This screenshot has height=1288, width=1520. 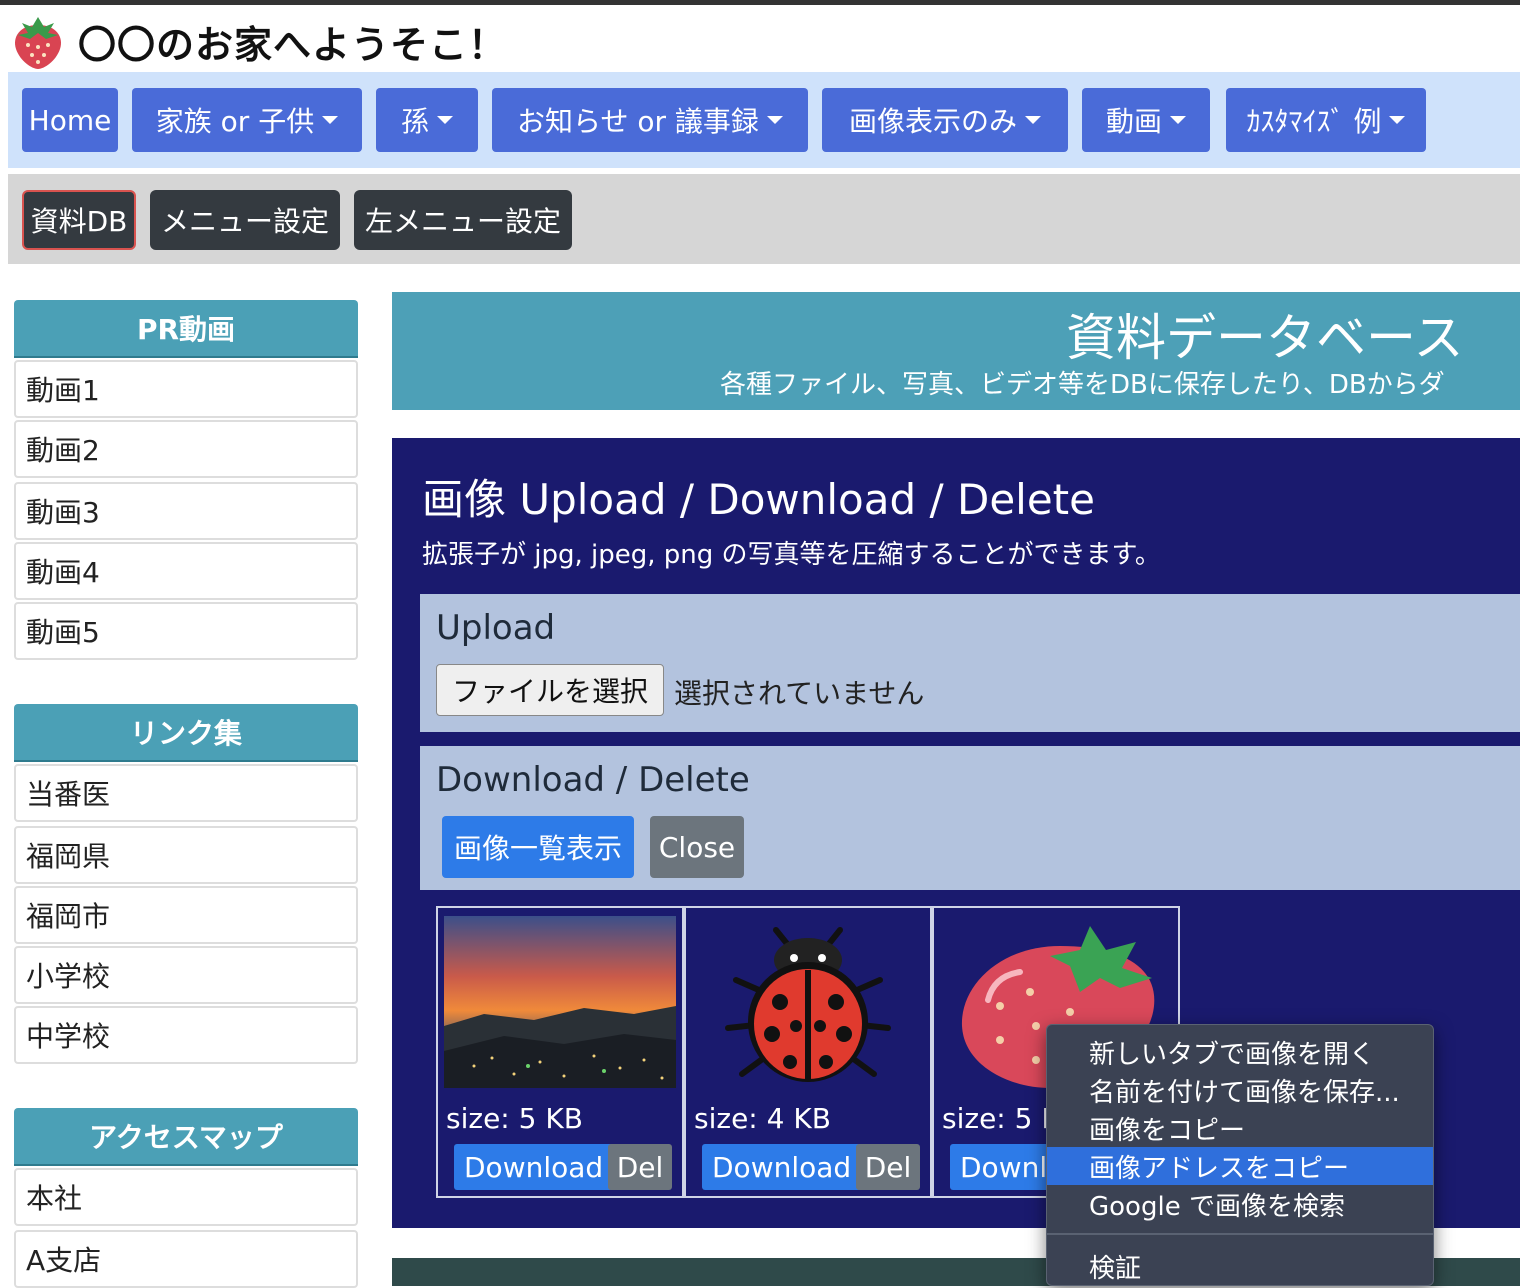 What do you see at coordinates (186, 449) in the screenshot?
I see `sidebar-item-video-2: 動画2` at bounding box center [186, 449].